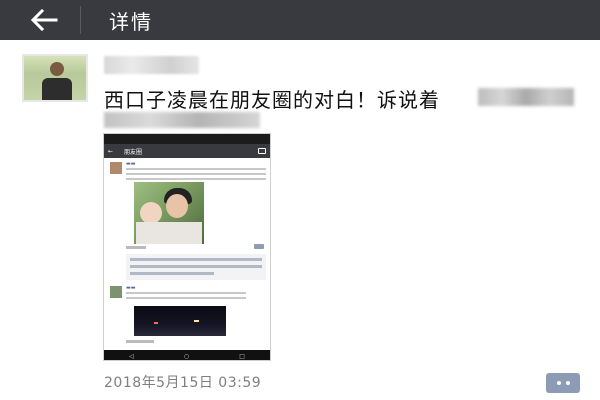 The image size is (600, 400). What do you see at coordinates (300, 20) in the screenshot?
I see `header-bar: 详情` at bounding box center [300, 20].